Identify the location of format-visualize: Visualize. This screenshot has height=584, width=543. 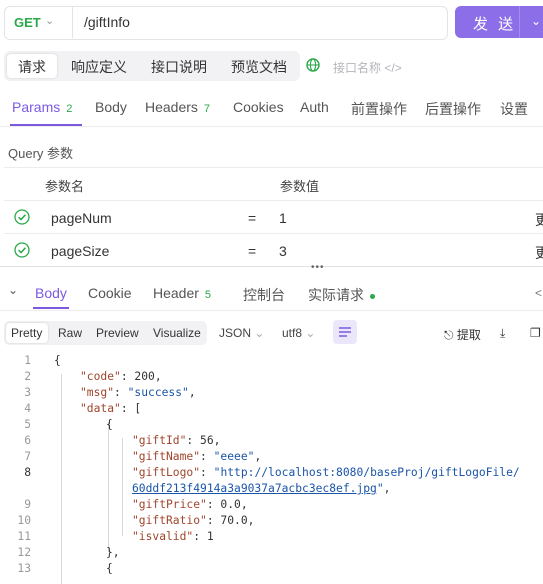
(177, 333).